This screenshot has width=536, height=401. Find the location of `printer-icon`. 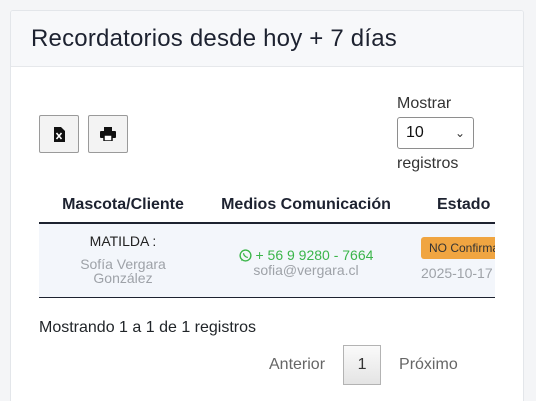

printer-icon is located at coordinates (108, 134).